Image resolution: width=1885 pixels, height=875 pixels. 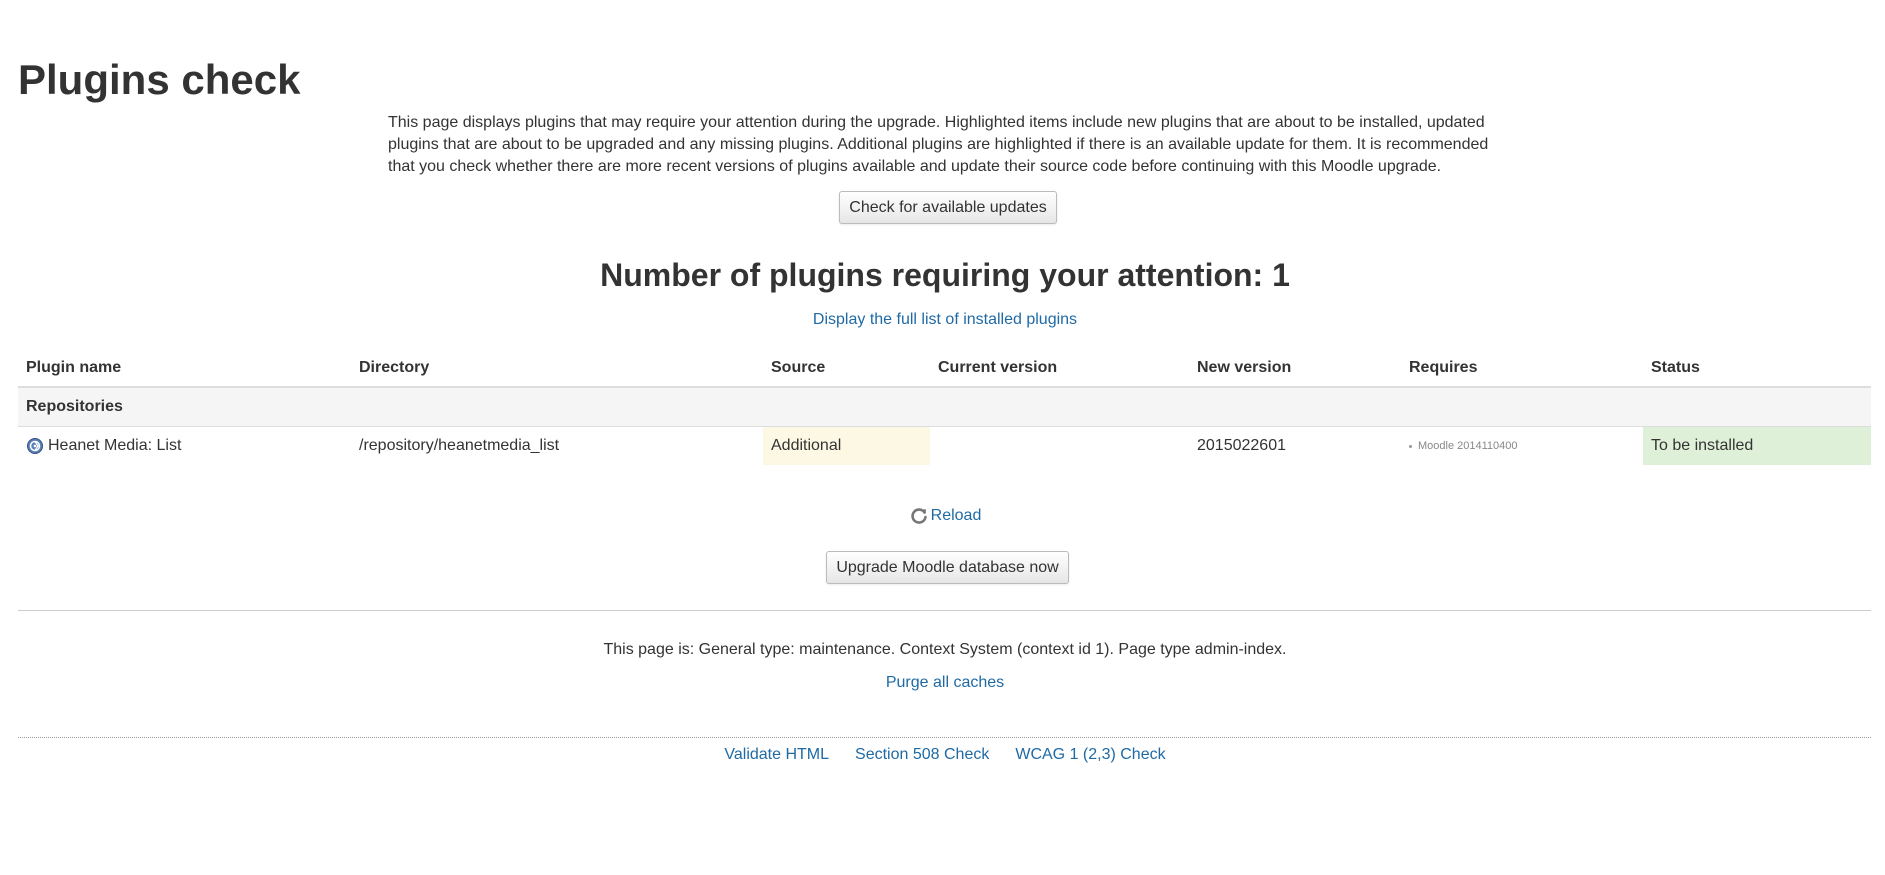 I want to click on header-requires: Requires, so click(x=1522, y=369).